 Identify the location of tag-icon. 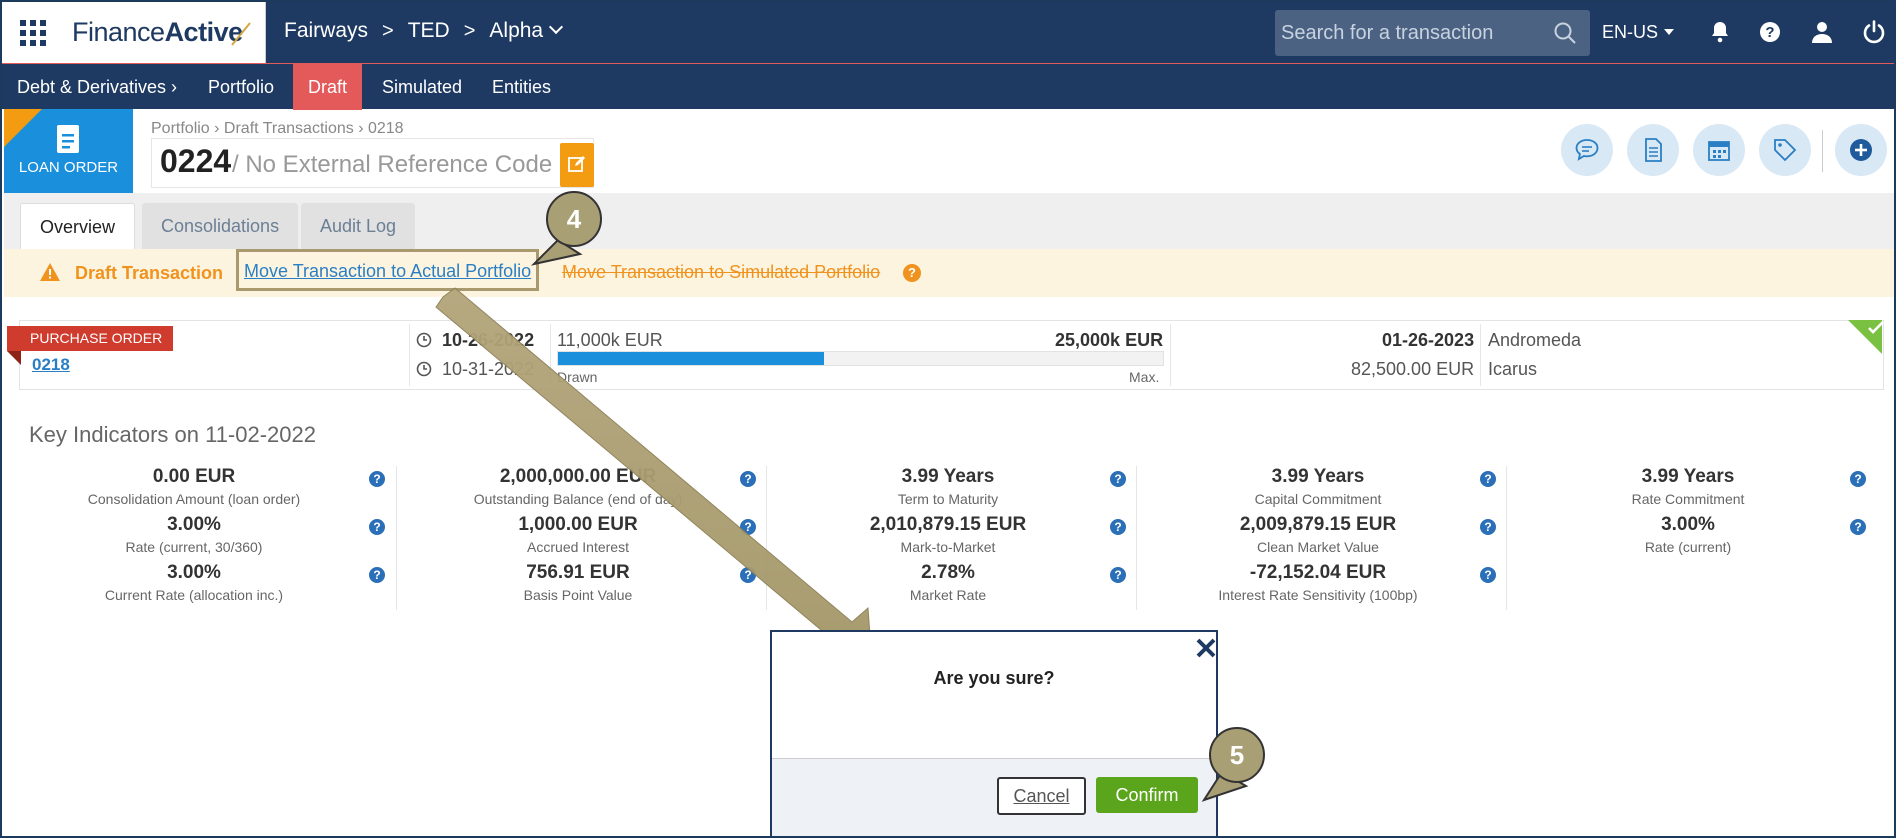
(1785, 150).